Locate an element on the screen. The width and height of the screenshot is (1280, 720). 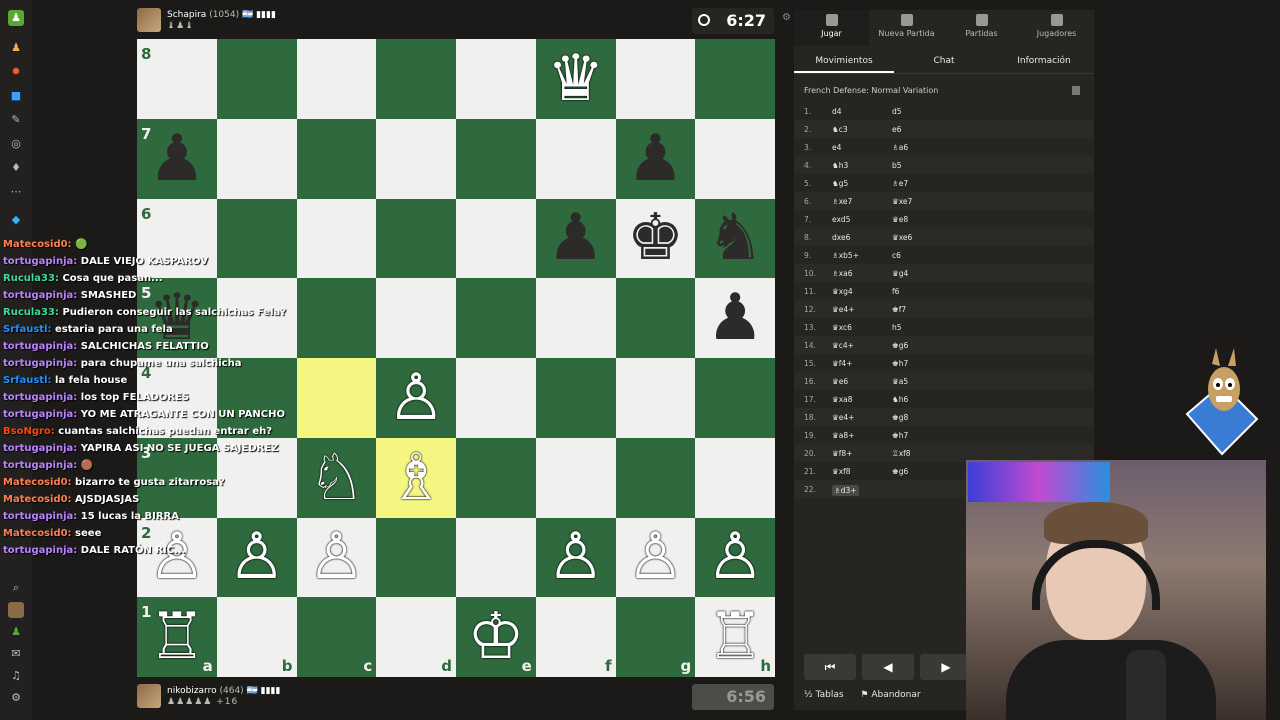
white-move: ♛f4+ is located at coordinates (842, 363).